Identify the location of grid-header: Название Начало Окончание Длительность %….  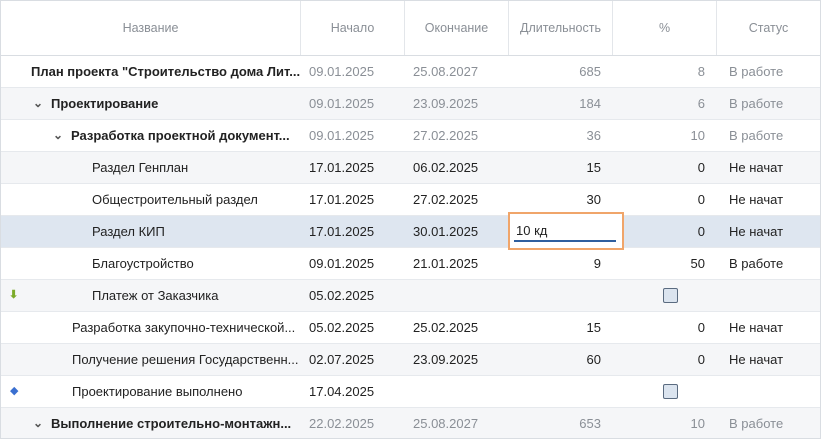
(410, 28).